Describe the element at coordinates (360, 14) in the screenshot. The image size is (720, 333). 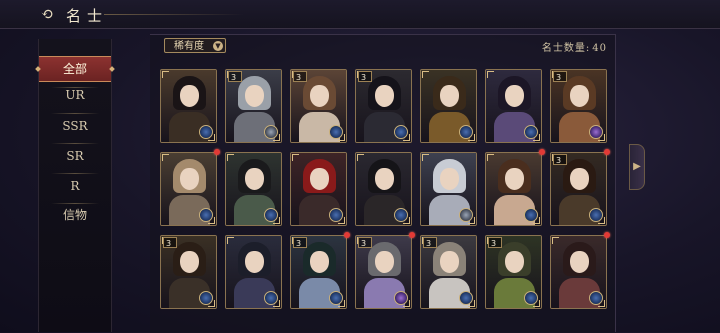
I see `top-bar: ⟲ 名士` at that location.